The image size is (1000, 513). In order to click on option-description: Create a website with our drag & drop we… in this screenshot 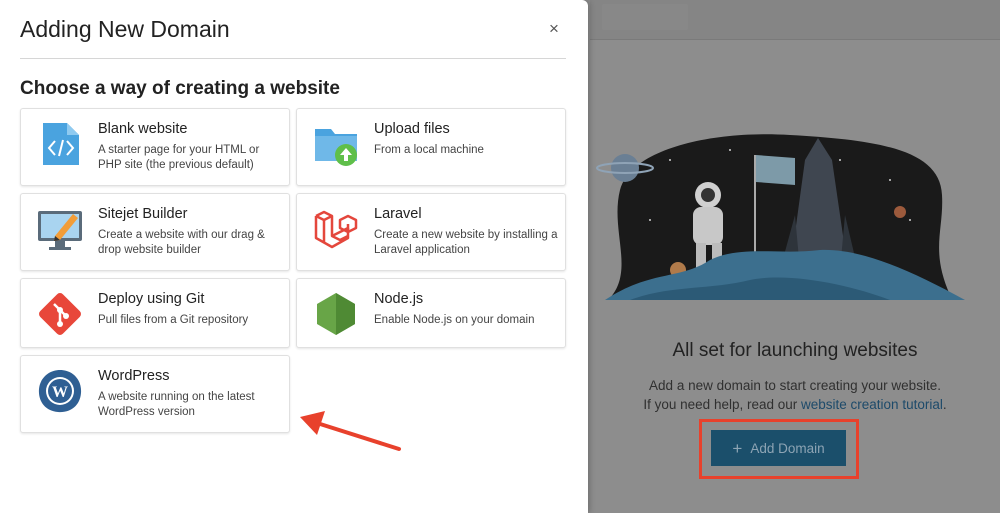, I will do `click(181, 242)`.